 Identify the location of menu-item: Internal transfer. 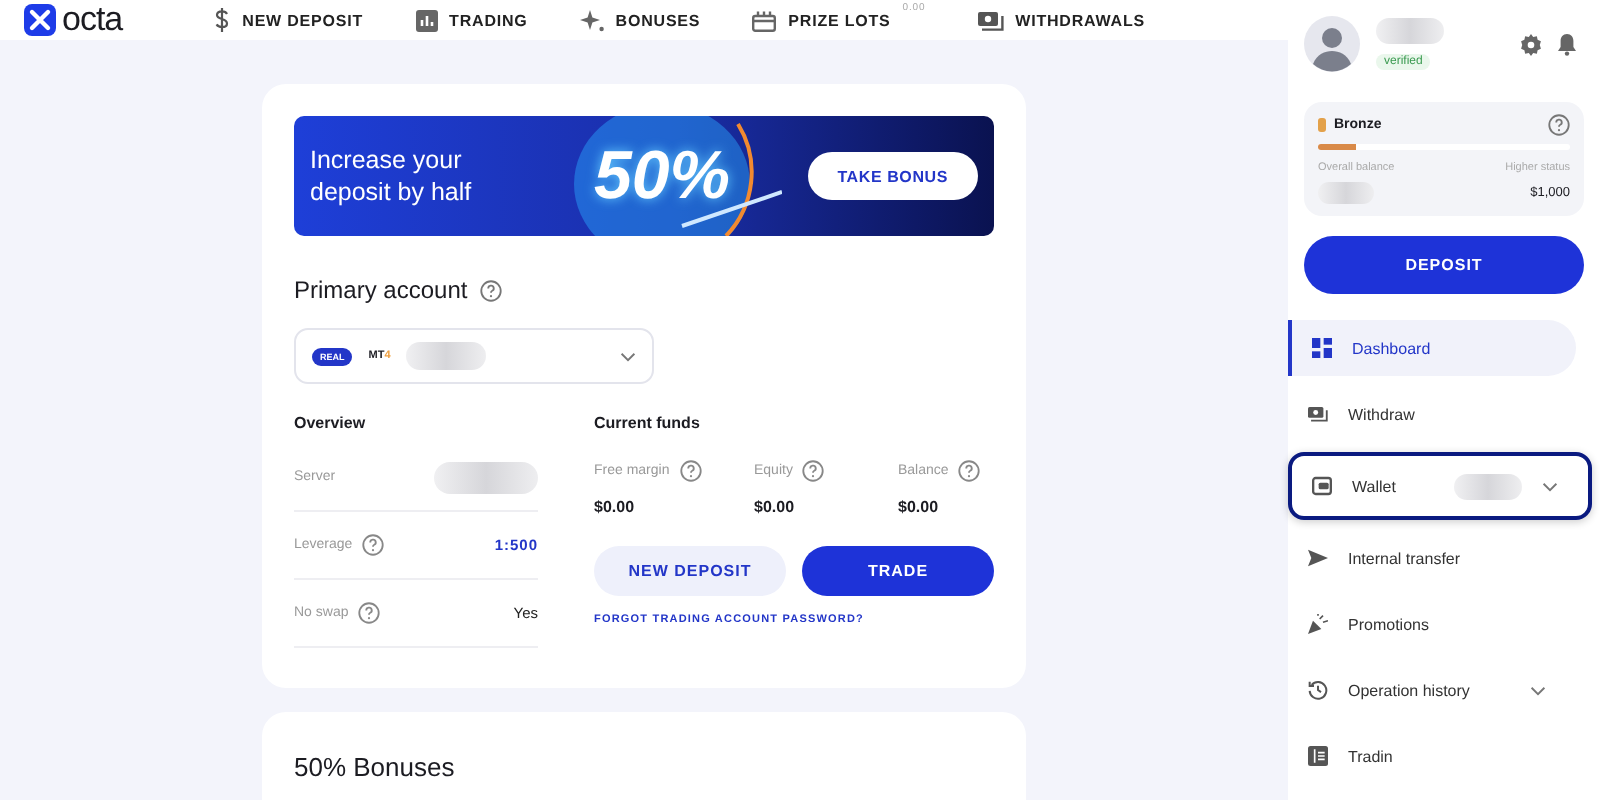
(1432, 558).